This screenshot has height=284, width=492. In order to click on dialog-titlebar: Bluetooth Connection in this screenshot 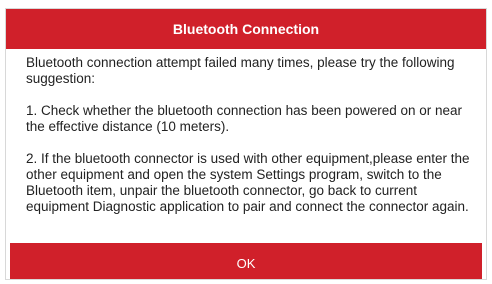, I will do `click(246, 29)`.